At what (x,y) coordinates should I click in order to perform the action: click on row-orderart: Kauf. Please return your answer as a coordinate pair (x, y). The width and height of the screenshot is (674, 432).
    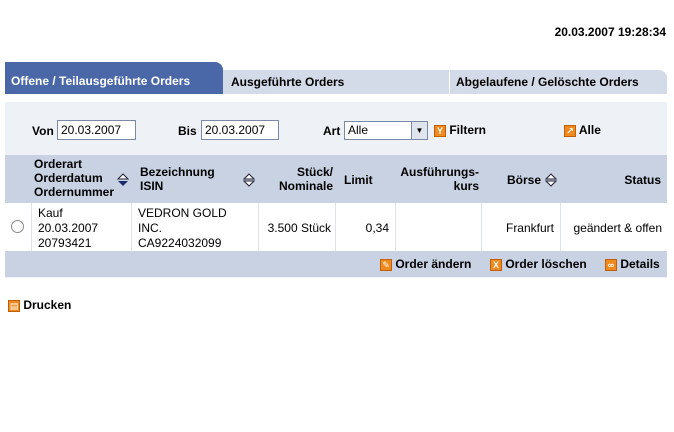
    Looking at the image, I should click on (50, 213).